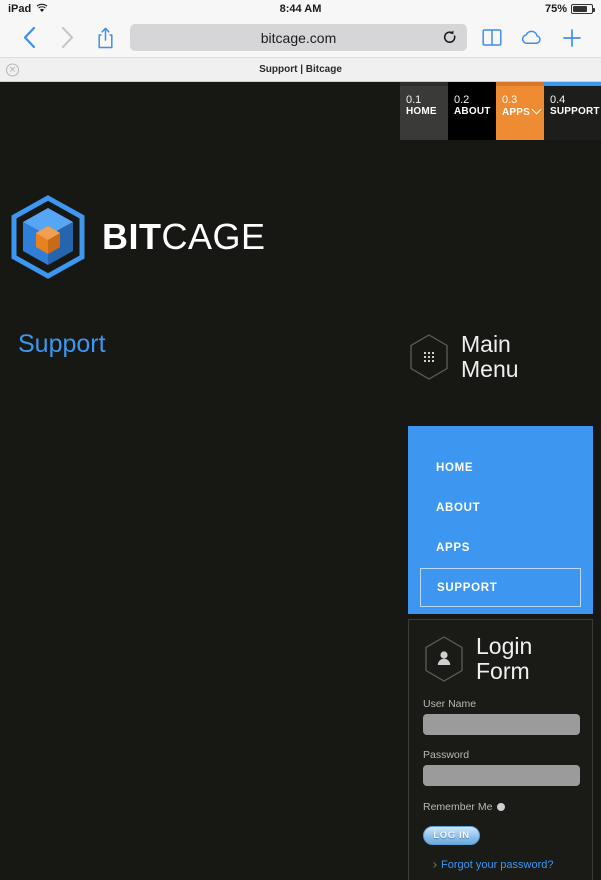 This screenshot has height=880, width=601. I want to click on topnav-number-home: 0.1, so click(414, 100).